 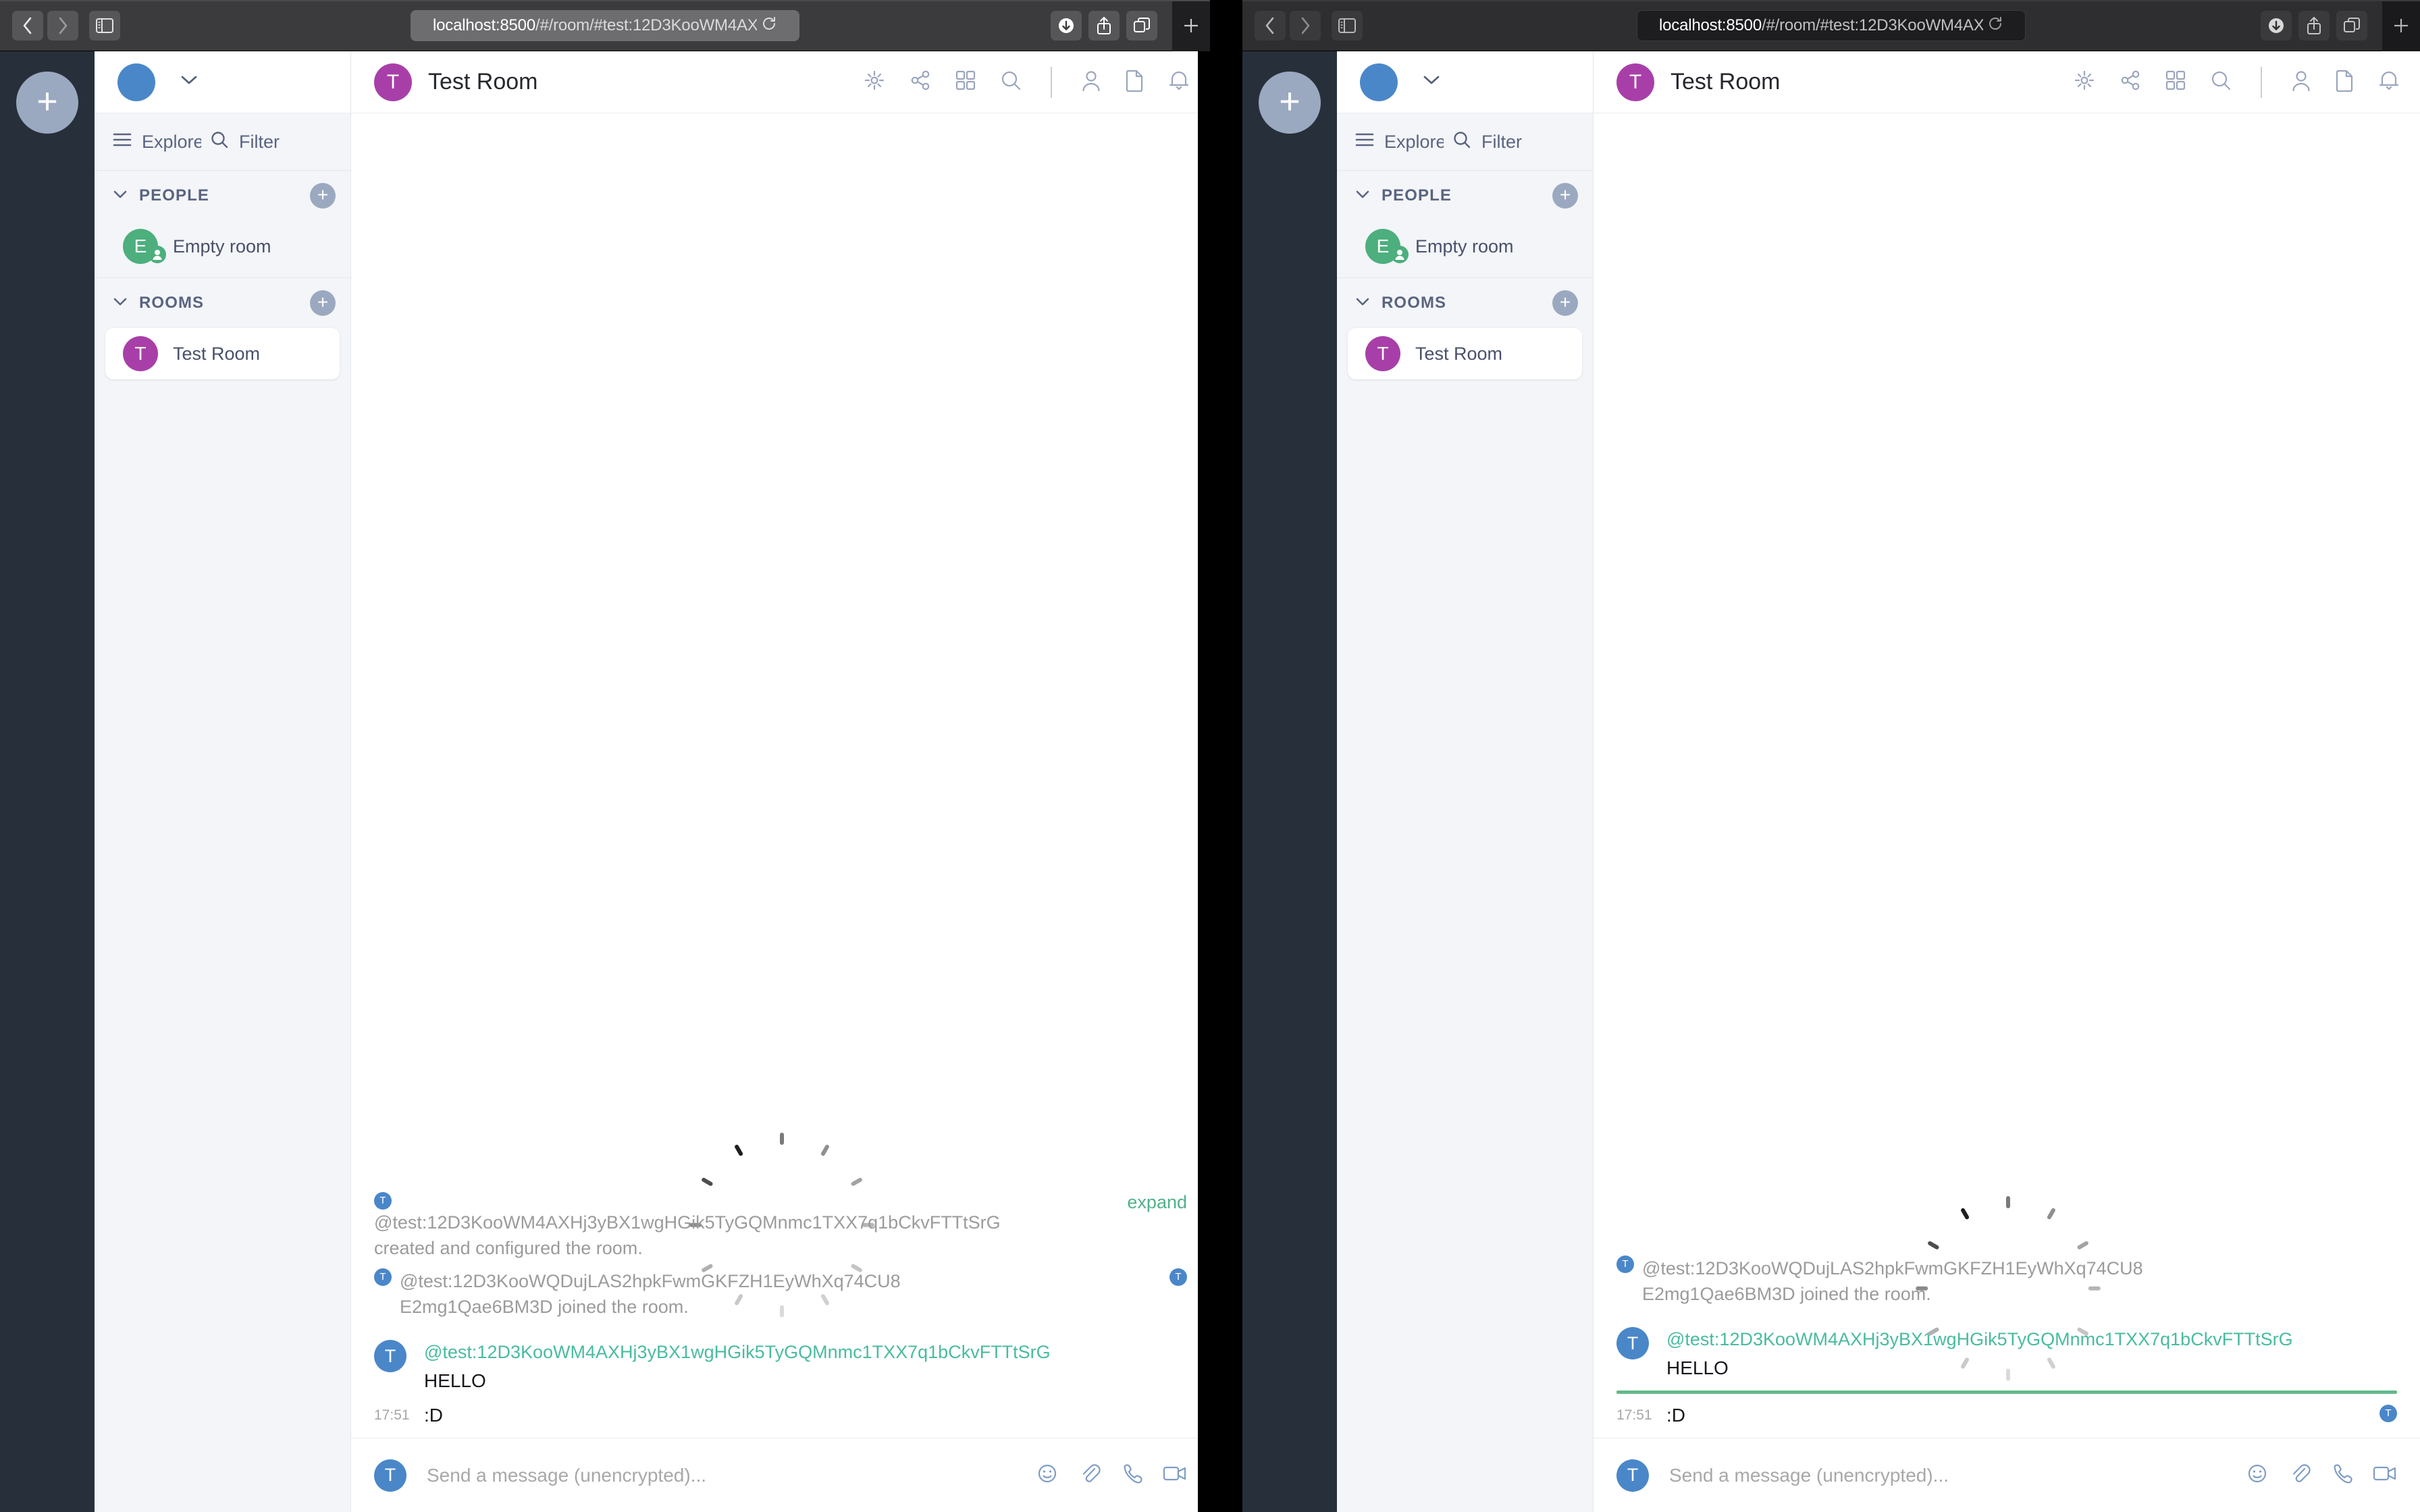 What do you see at coordinates (1051, 82) in the screenshot?
I see `header-divider` at bounding box center [1051, 82].